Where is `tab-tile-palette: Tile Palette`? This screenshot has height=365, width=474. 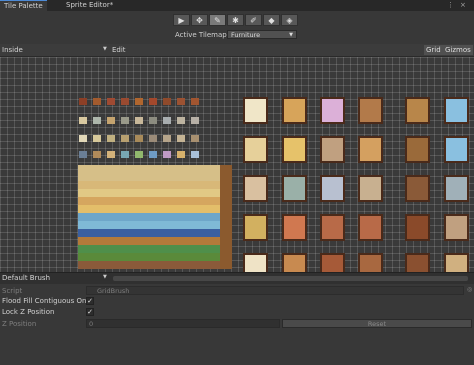 tab-tile-palette: Tile Palette is located at coordinates (23, 5).